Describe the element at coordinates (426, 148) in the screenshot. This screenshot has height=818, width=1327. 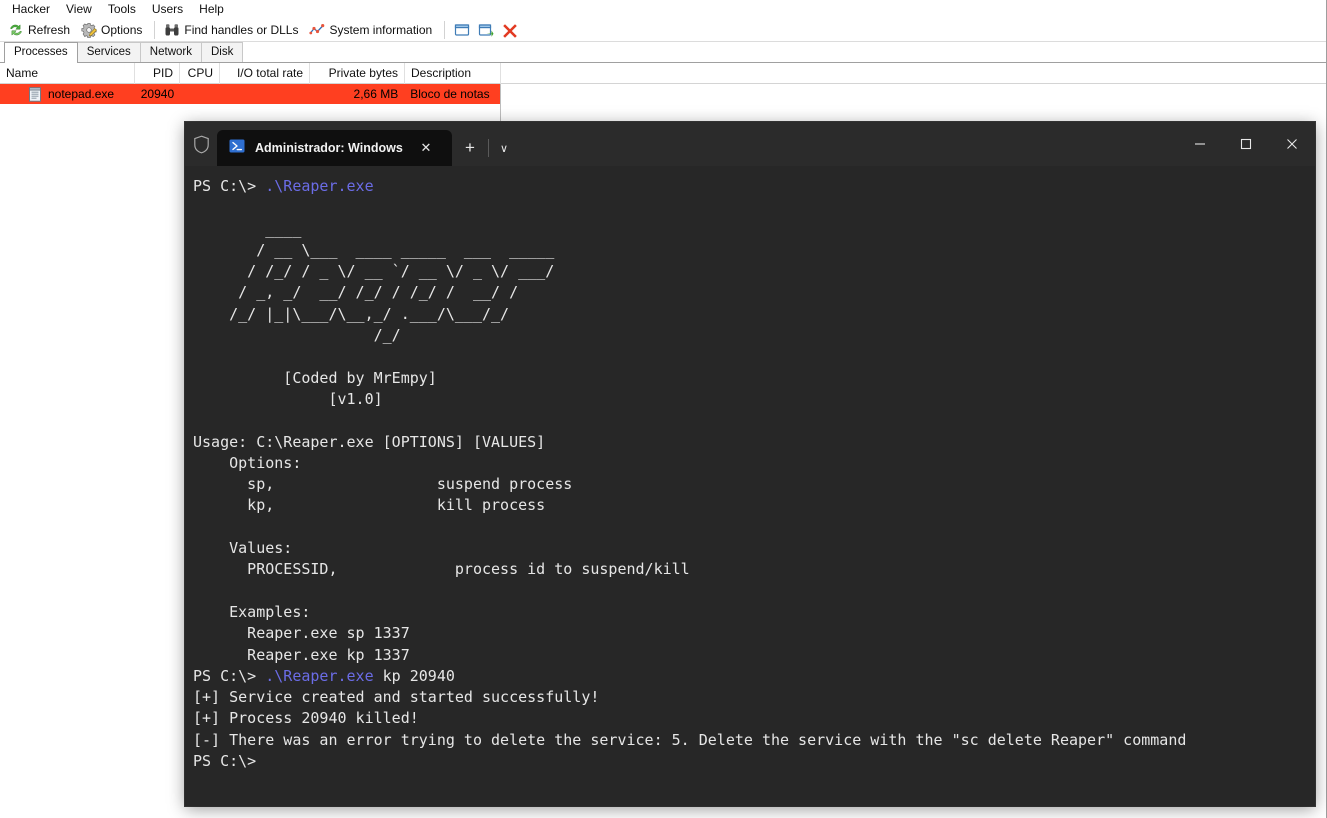
I see `close-tab-icon: ✕` at that location.